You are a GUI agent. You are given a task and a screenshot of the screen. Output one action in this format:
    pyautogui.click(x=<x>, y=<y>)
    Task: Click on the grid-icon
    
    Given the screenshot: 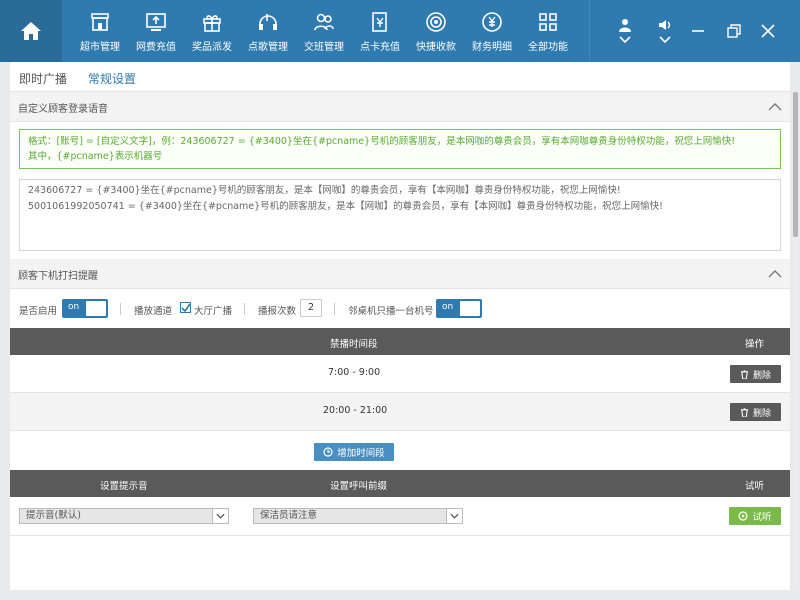 What is the action you would take?
    pyautogui.click(x=548, y=22)
    